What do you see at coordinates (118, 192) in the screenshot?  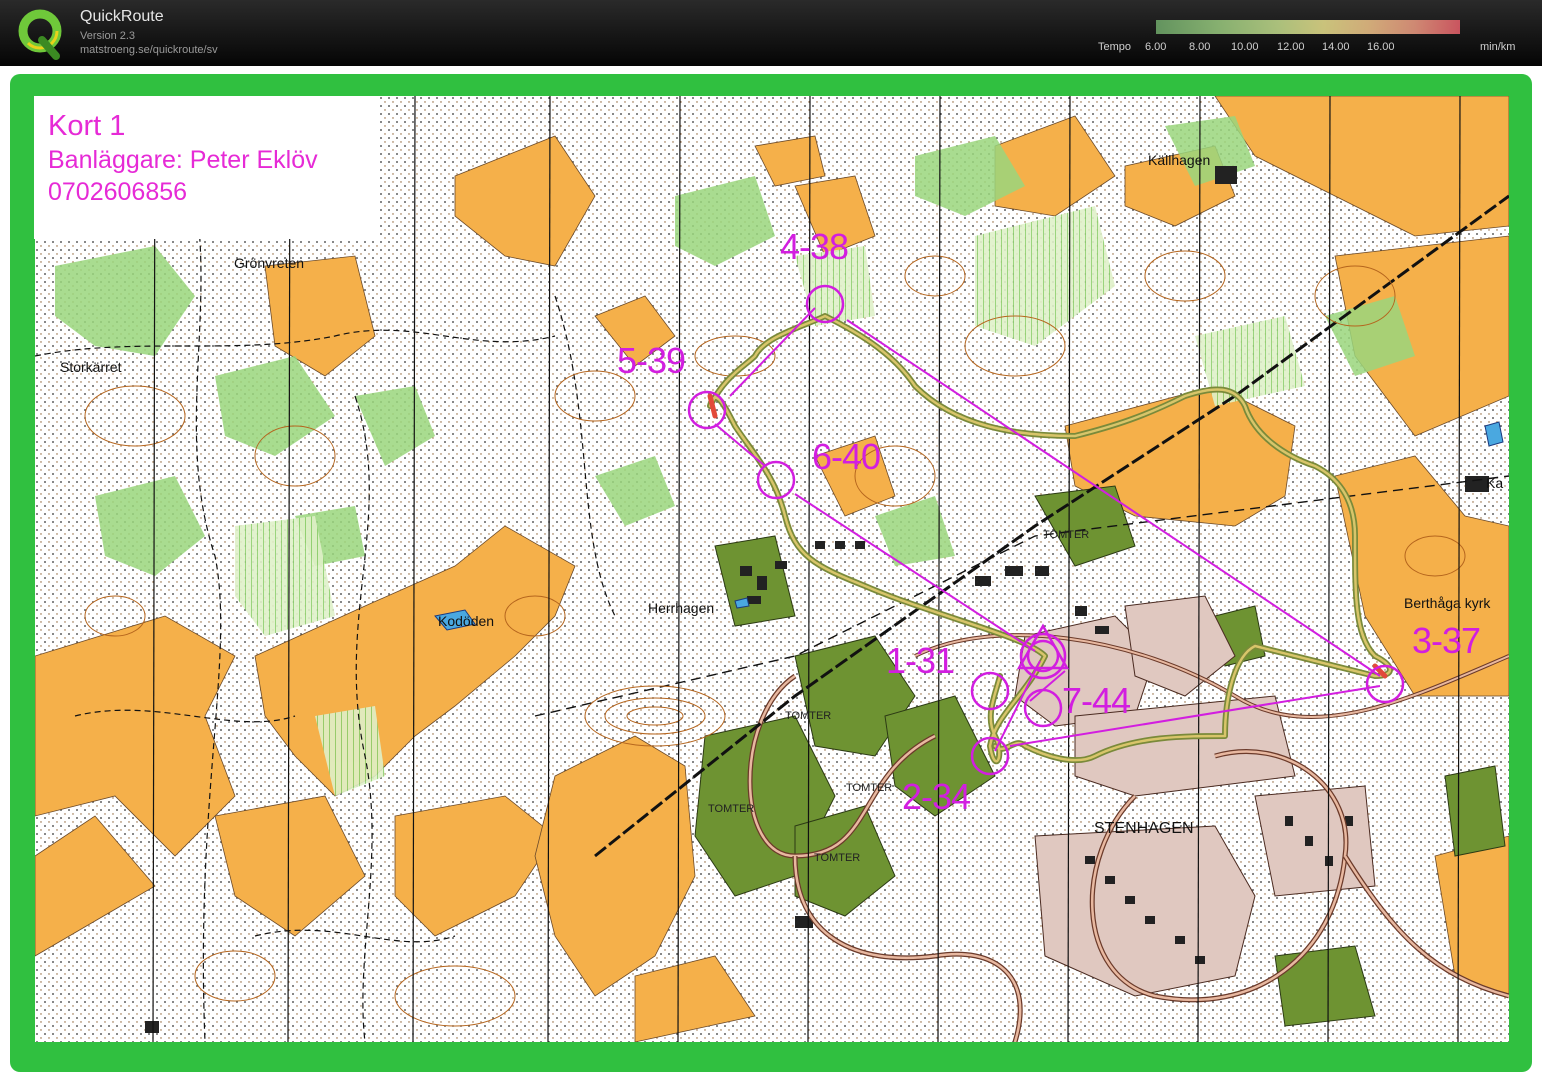 I see `course-phone: 0702606856` at bounding box center [118, 192].